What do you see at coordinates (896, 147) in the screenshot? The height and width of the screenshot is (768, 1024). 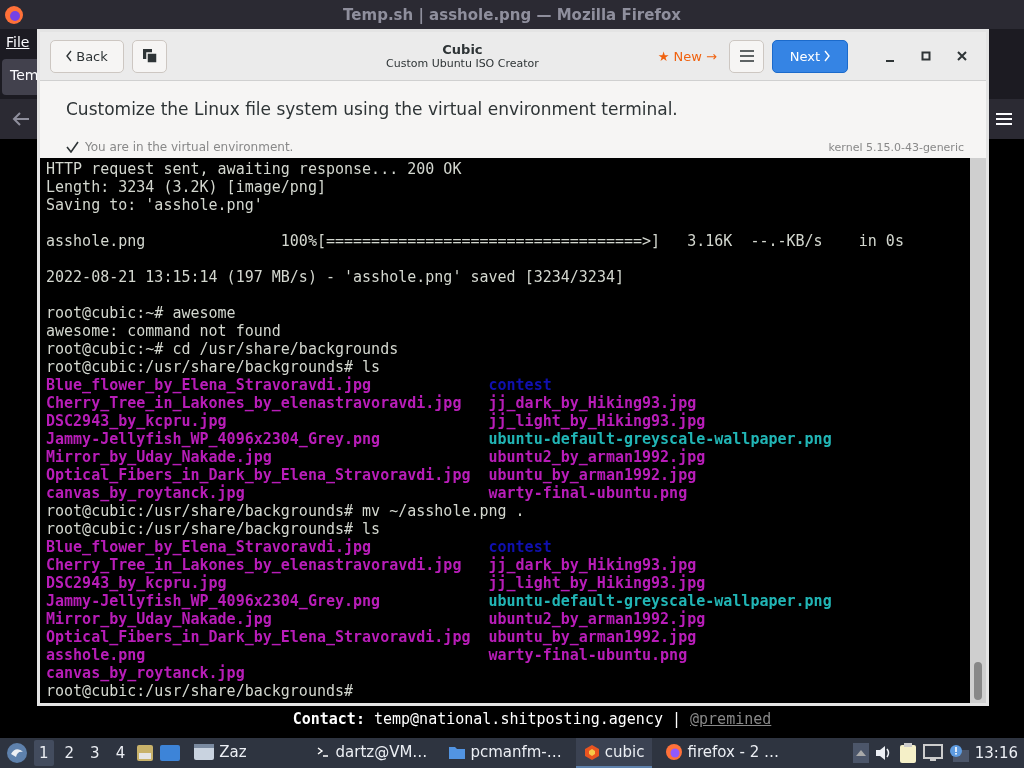 I see `kernel-version: kernel 5.15.0-43-generic` at bounding box center [896, 147].